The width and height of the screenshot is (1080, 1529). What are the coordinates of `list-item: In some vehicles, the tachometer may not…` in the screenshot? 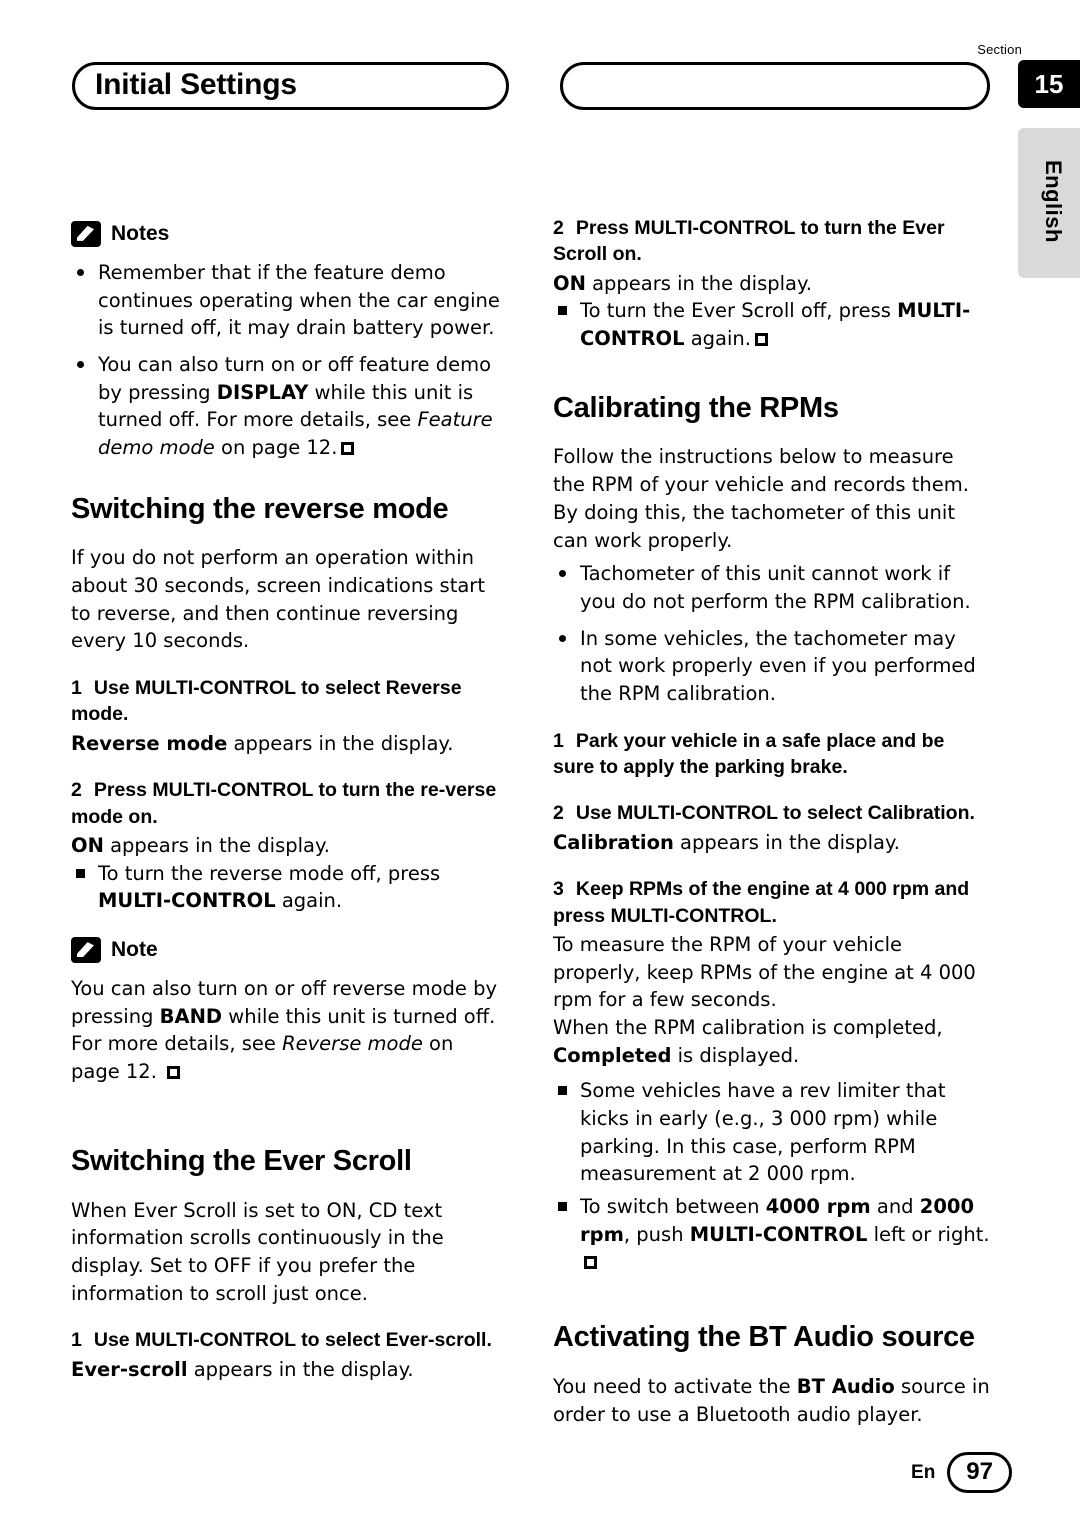 It's located at (771, 666).